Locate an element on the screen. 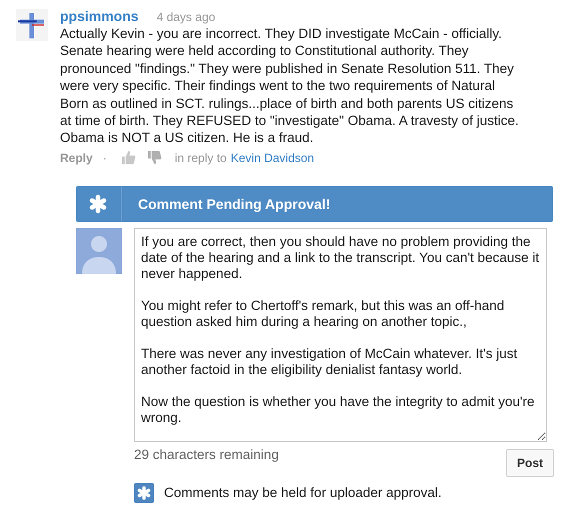 This screenshot has height=512, width=565. author-link: ppsimmons is located at coordinates (99, 16).